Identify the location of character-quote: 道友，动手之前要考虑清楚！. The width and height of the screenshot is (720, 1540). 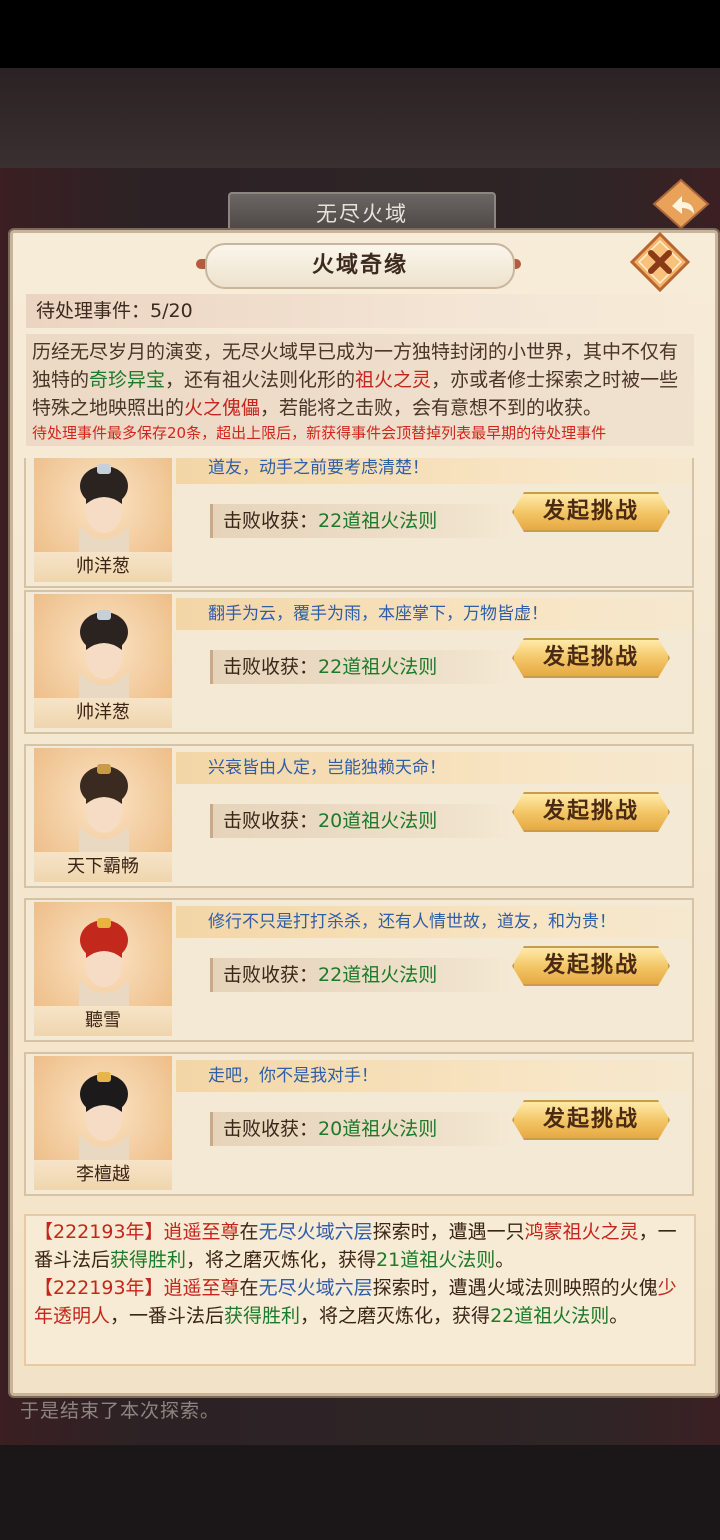
(434, 471).